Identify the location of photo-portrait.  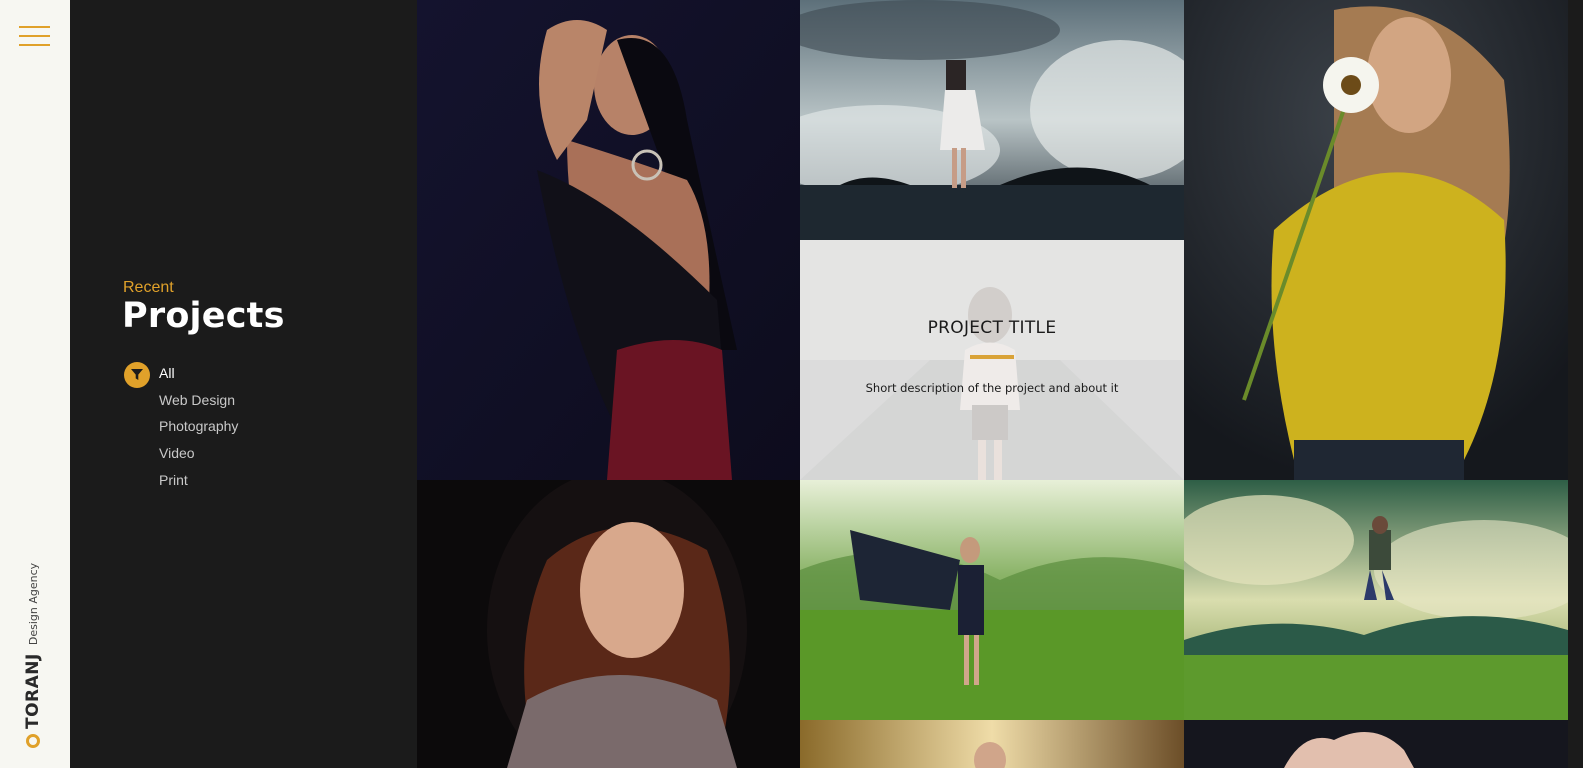
(608, 624).